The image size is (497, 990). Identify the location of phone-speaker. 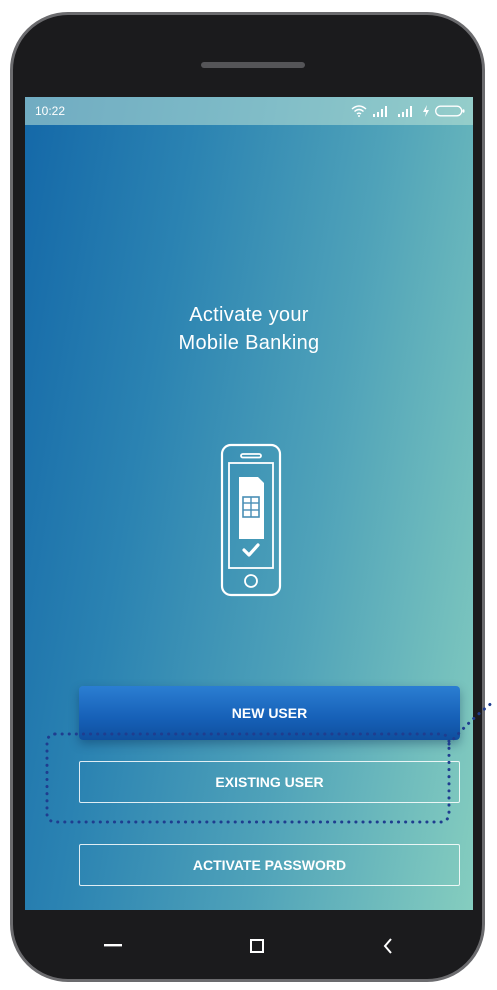
(253, 65).